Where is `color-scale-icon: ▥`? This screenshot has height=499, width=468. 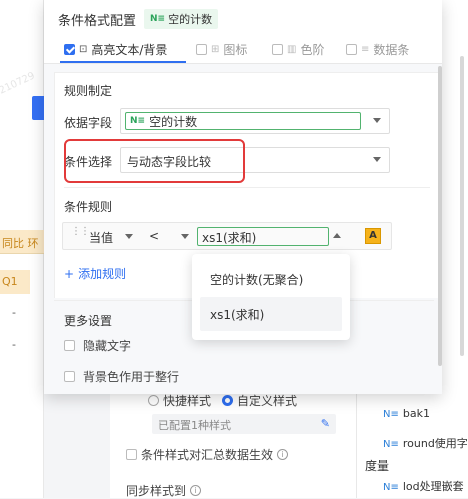 color-scale-icon: ▥ is located at coordinates (292, 49).